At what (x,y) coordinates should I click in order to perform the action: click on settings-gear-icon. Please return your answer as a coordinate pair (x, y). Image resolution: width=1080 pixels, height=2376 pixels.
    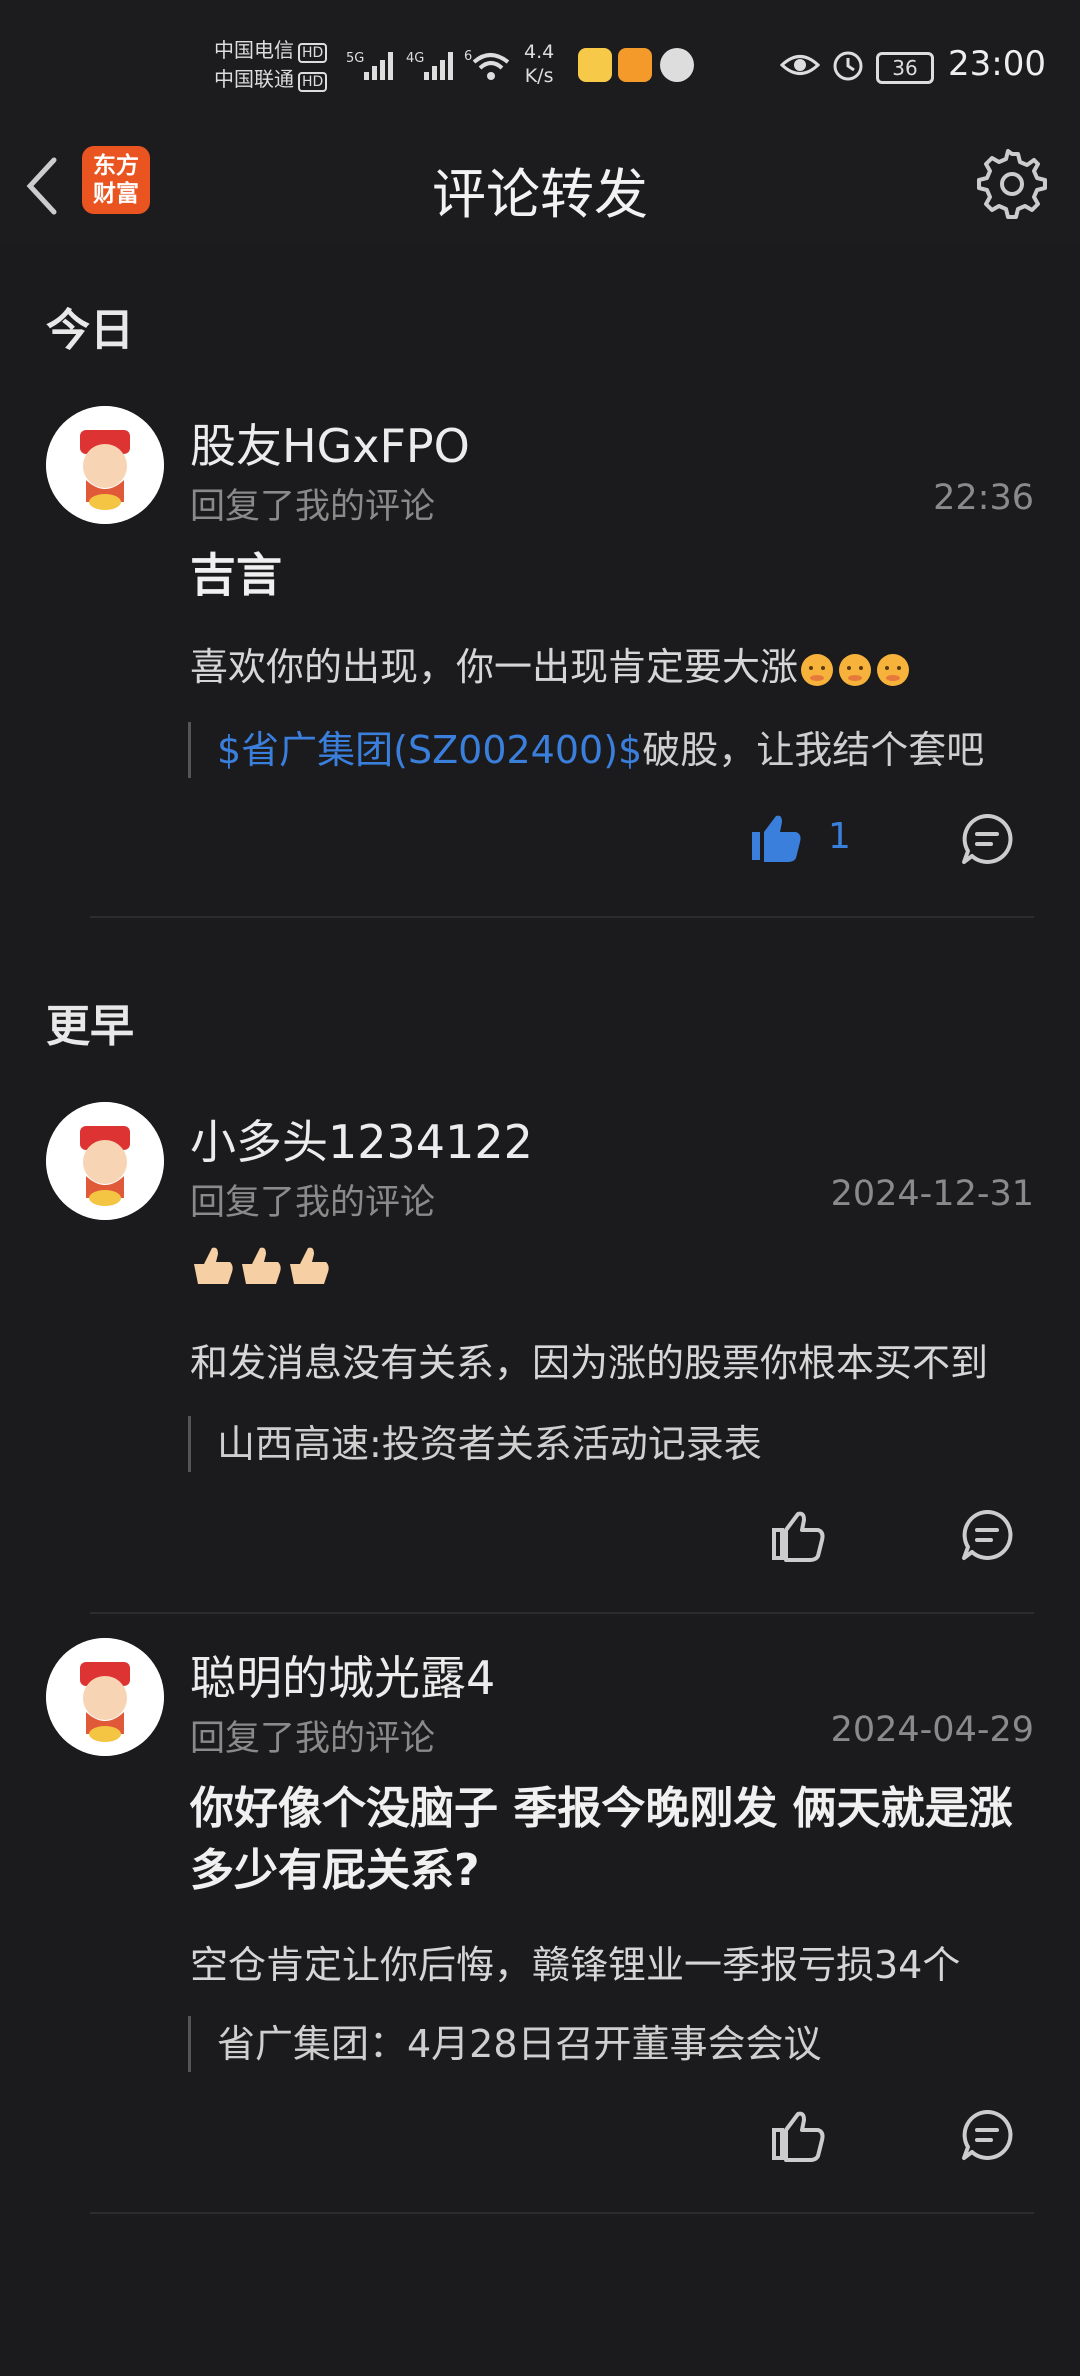
    Looking at the image, I should click on (1012, 184).